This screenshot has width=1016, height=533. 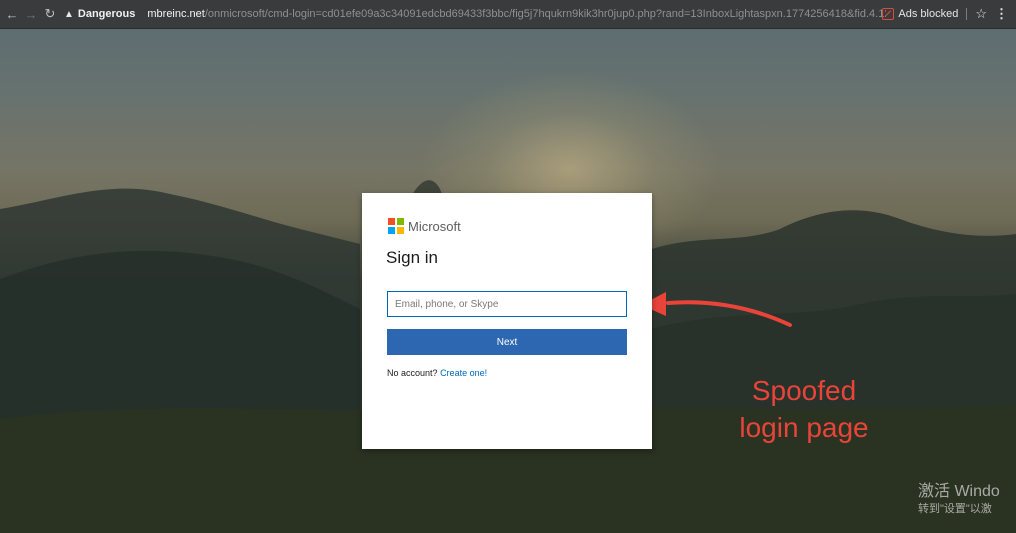 I want to click on url-host: mbreinc.net, so click(x=176, y=14).